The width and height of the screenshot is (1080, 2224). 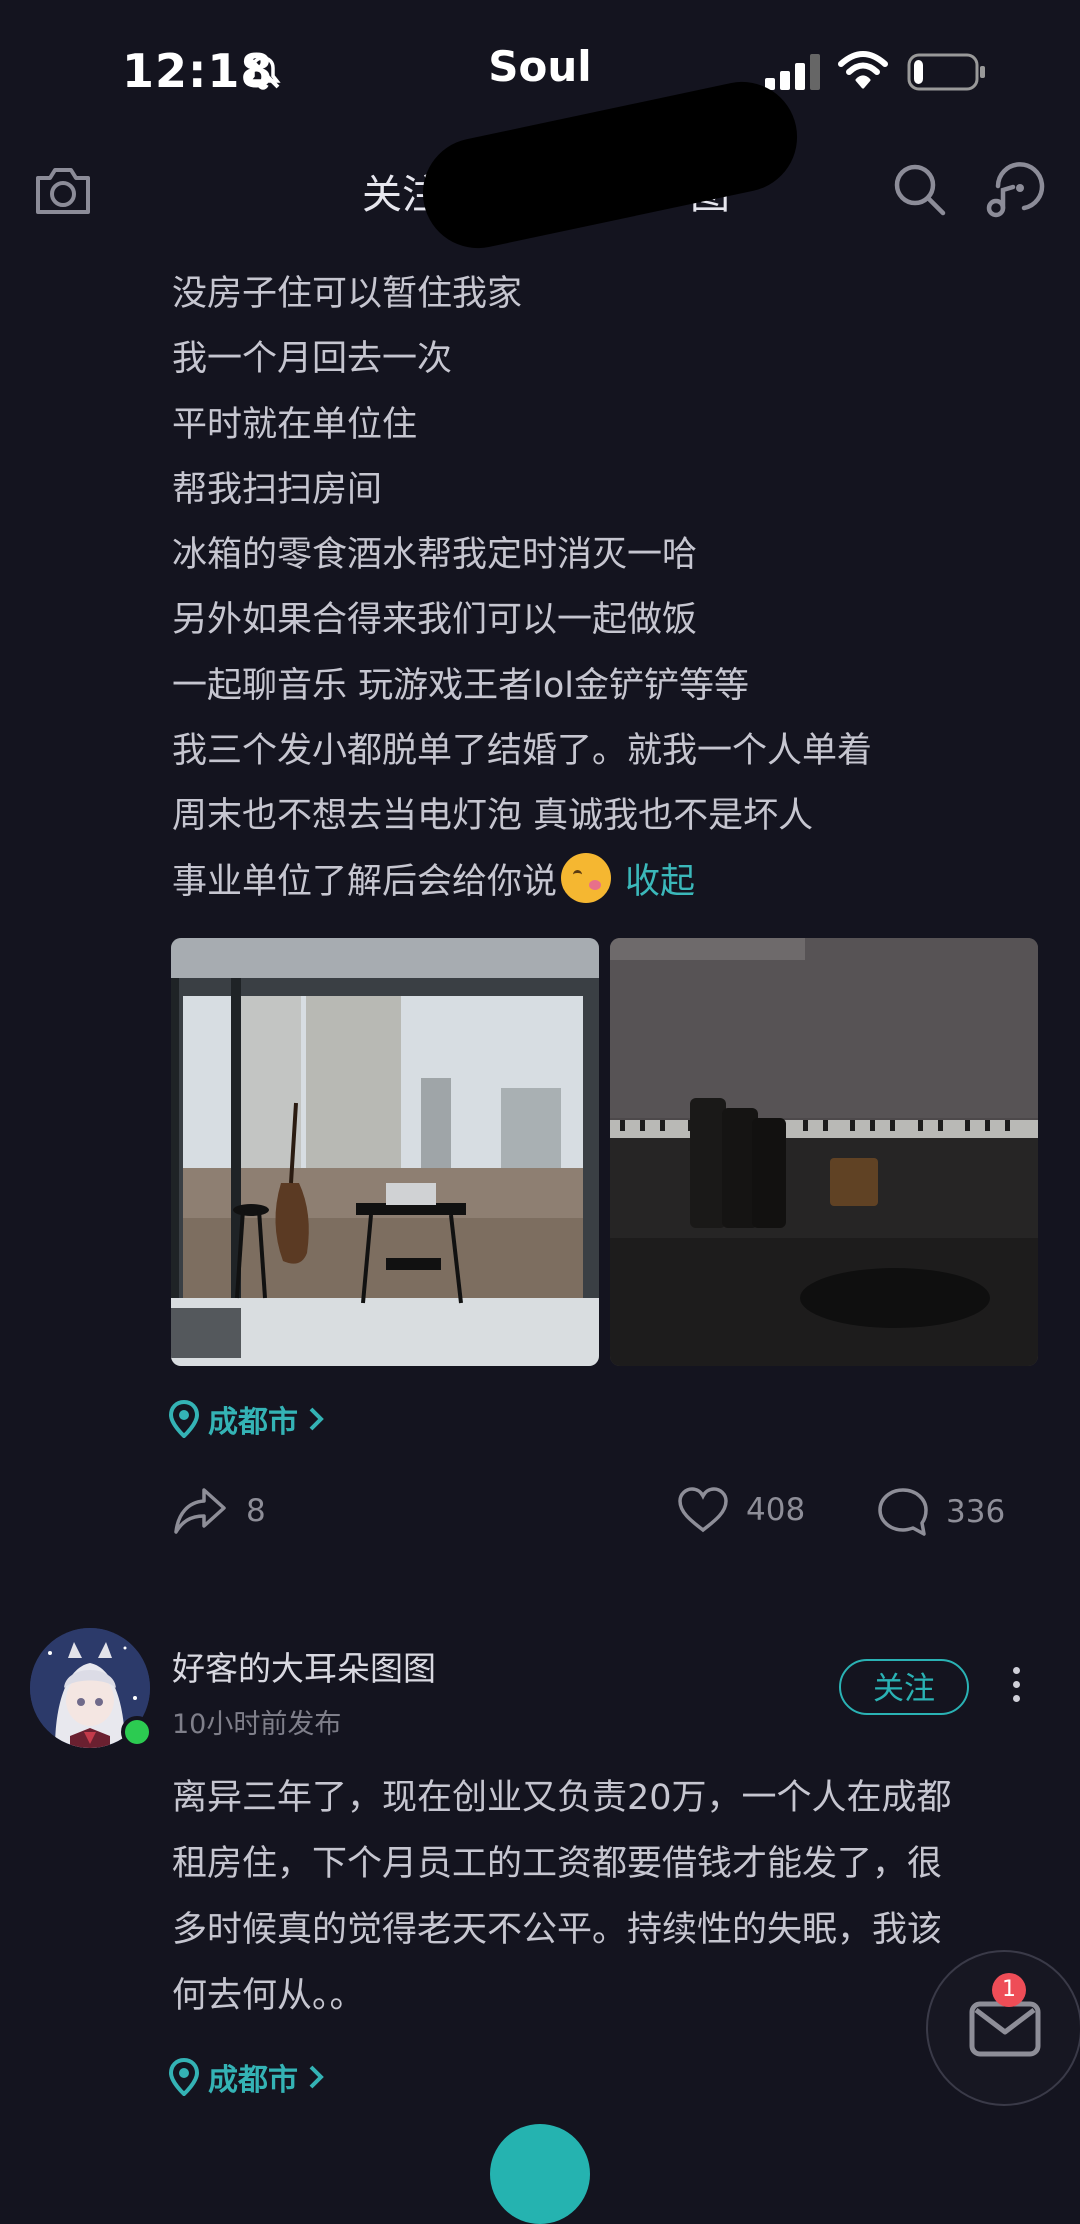 What do you see at coordinates (137, 1732) in the screenshot?
I see `online-status-dot` at bounding box center [137, 1732].